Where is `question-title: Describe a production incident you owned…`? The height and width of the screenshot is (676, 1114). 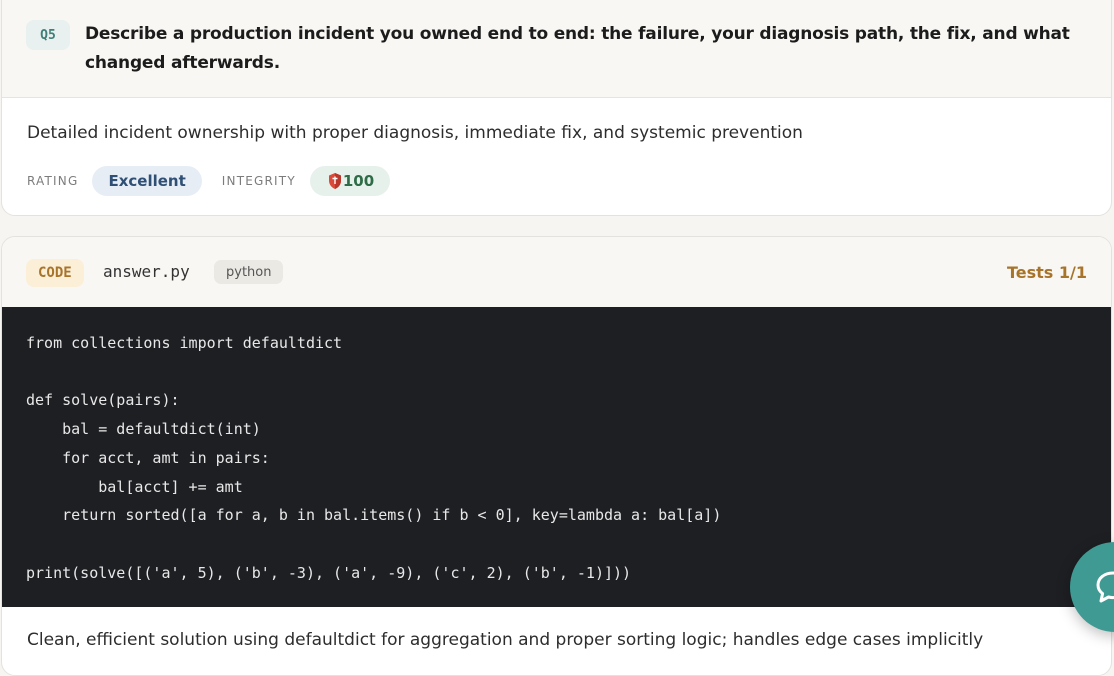
question-title: Describe a production incident you owned… is located at coordinates (577, 48).